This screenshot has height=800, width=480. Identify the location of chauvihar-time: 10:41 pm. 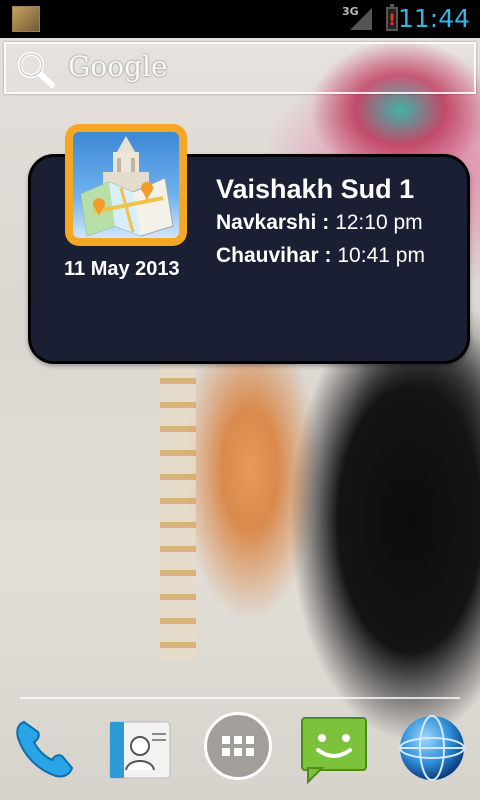
(381, 255).